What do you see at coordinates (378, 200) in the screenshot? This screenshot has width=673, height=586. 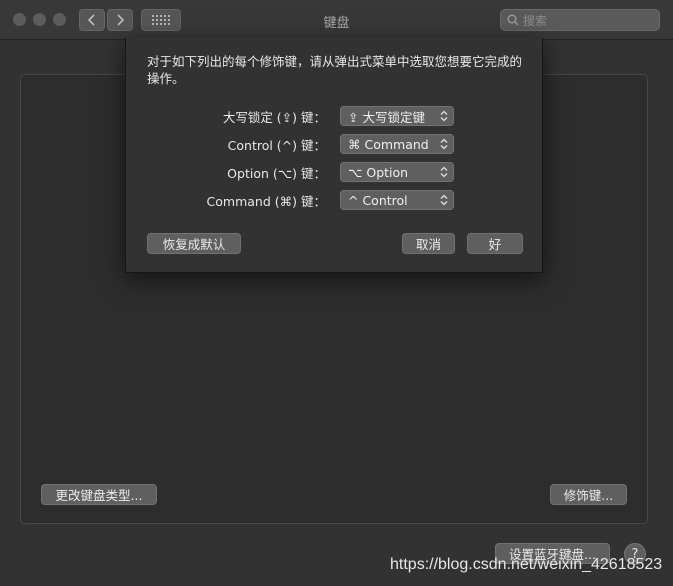 I see `popup-value: ^ Control` at bounding box center [378, 200].